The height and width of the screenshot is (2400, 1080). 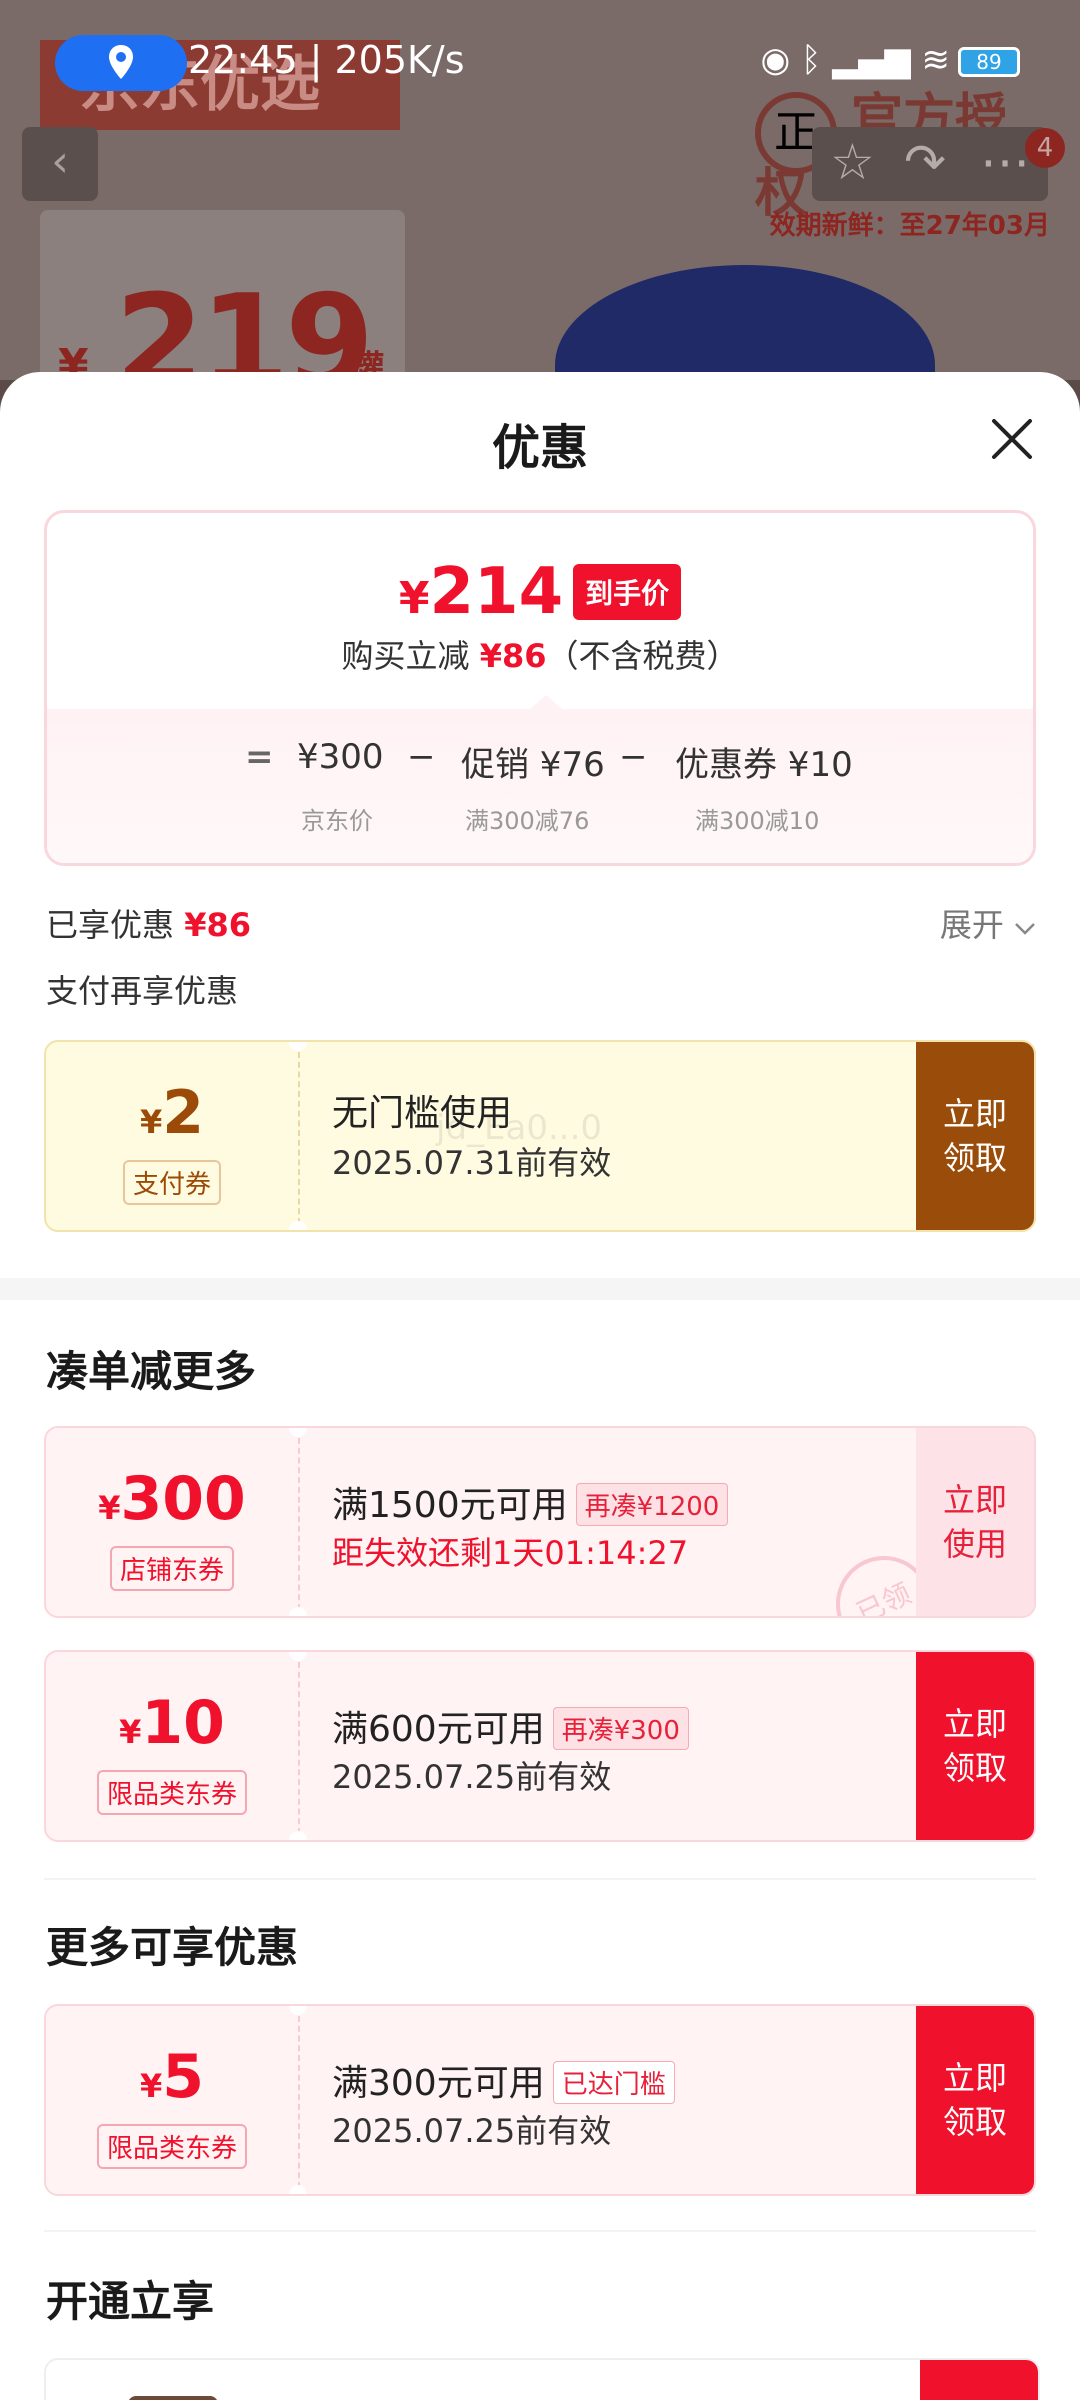 I want to click on share-icon: ↷, so click(x=925, y=162).